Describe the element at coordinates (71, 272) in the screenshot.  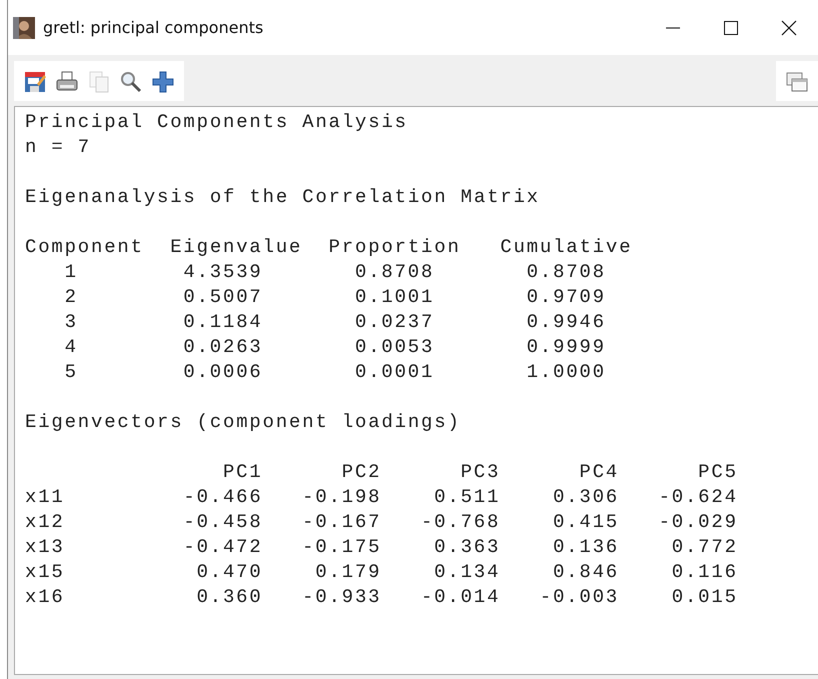
I see `table-cell: 1` at that location.